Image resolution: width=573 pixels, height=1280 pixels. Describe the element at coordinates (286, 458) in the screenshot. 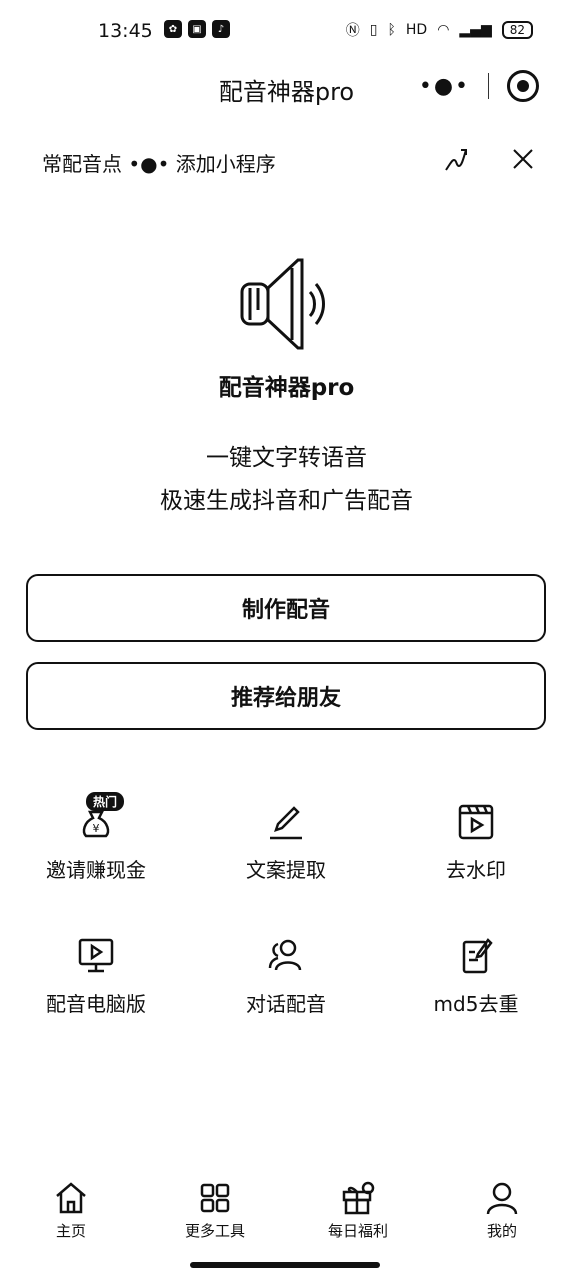

I see `slogan-line-1: 一键文字转语音` at that location.